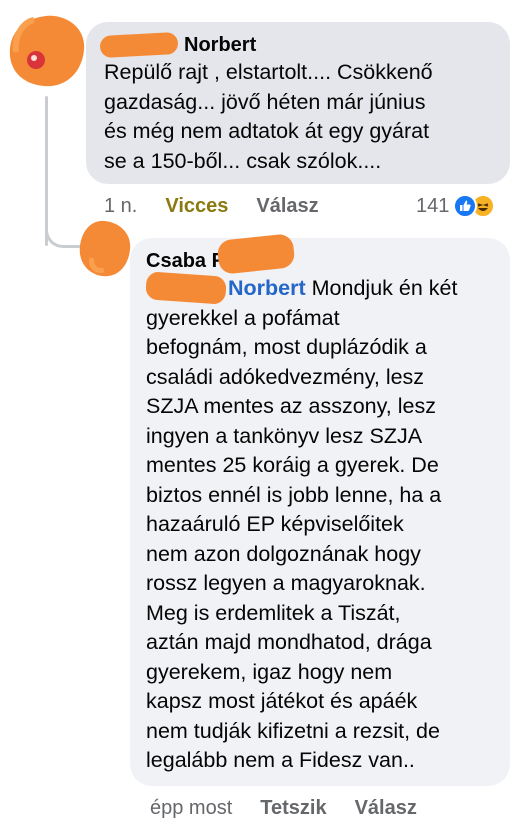 This screenshot has width=526, height=840. I want to click on comment-line: ingyen a tankönyv lesz SZJA, so click(284, 435).